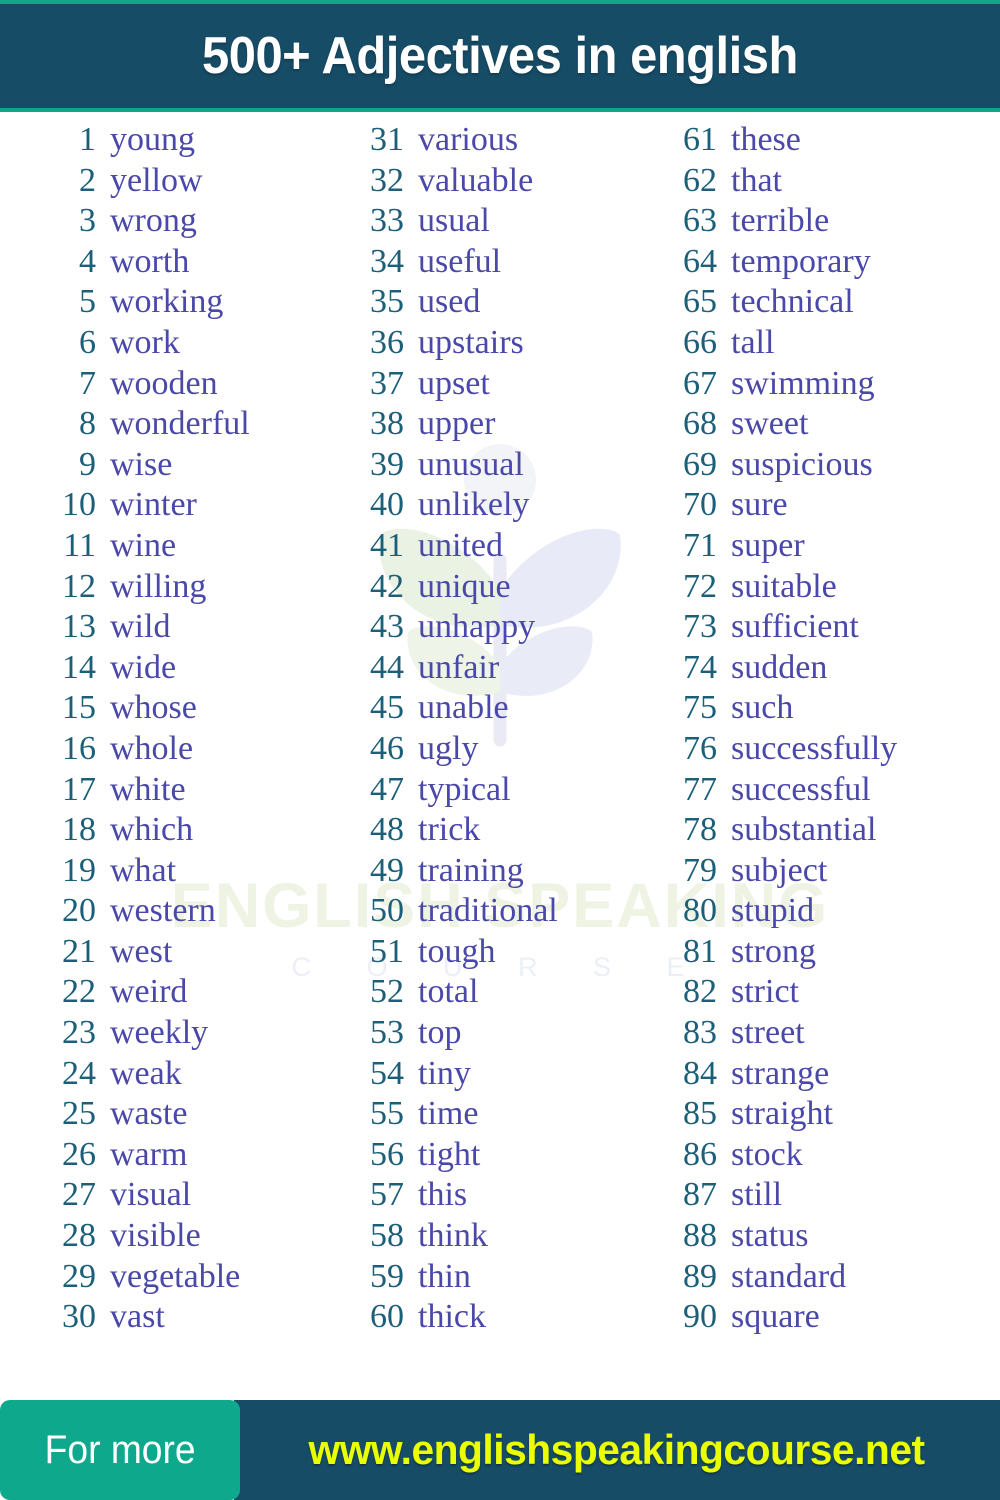 This screenshot has height=1500, width=1000. I want to click on list-item-number: 84, so click(700, 1073).